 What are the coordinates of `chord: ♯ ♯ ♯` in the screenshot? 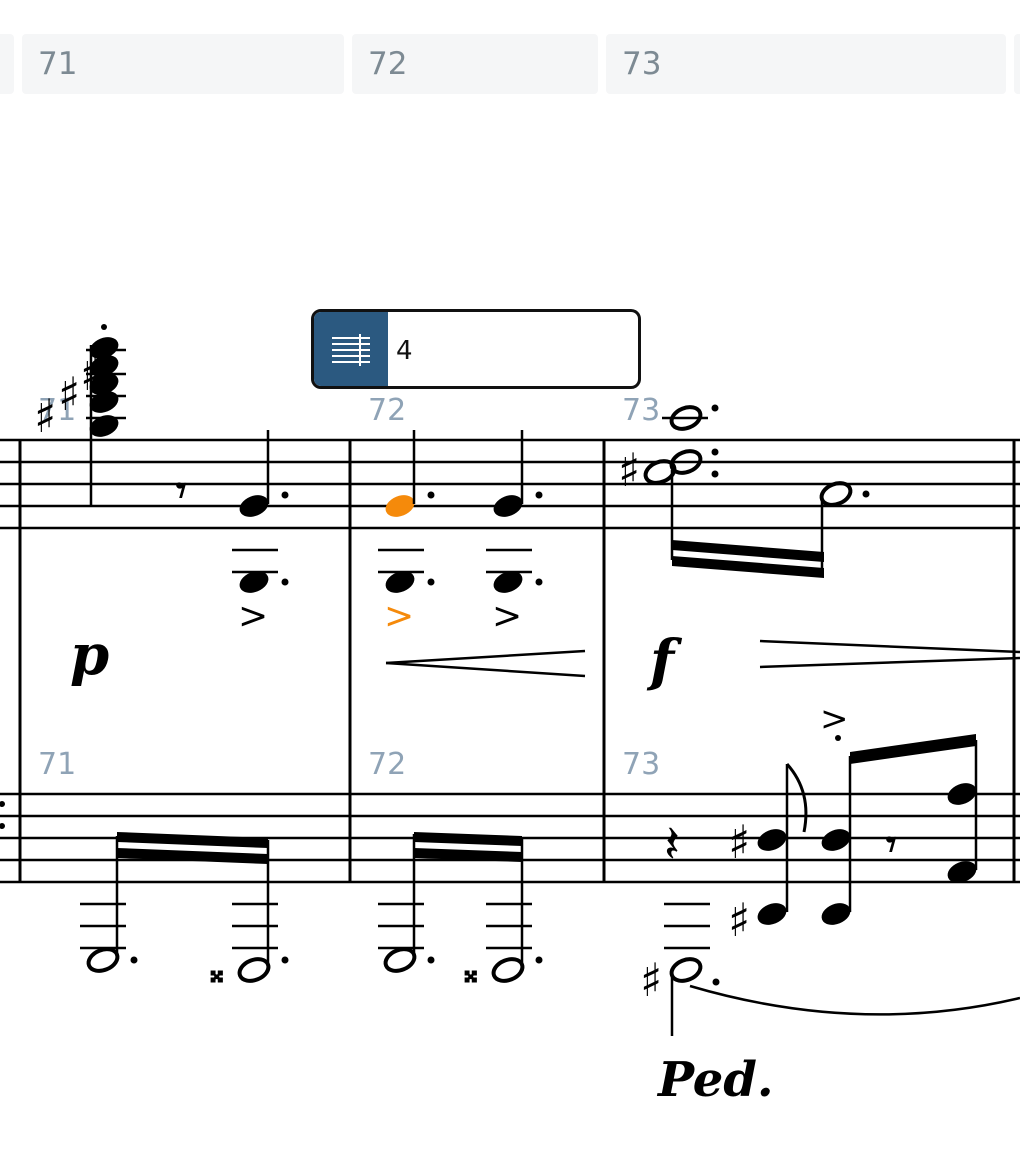 It's located at (80, 415).